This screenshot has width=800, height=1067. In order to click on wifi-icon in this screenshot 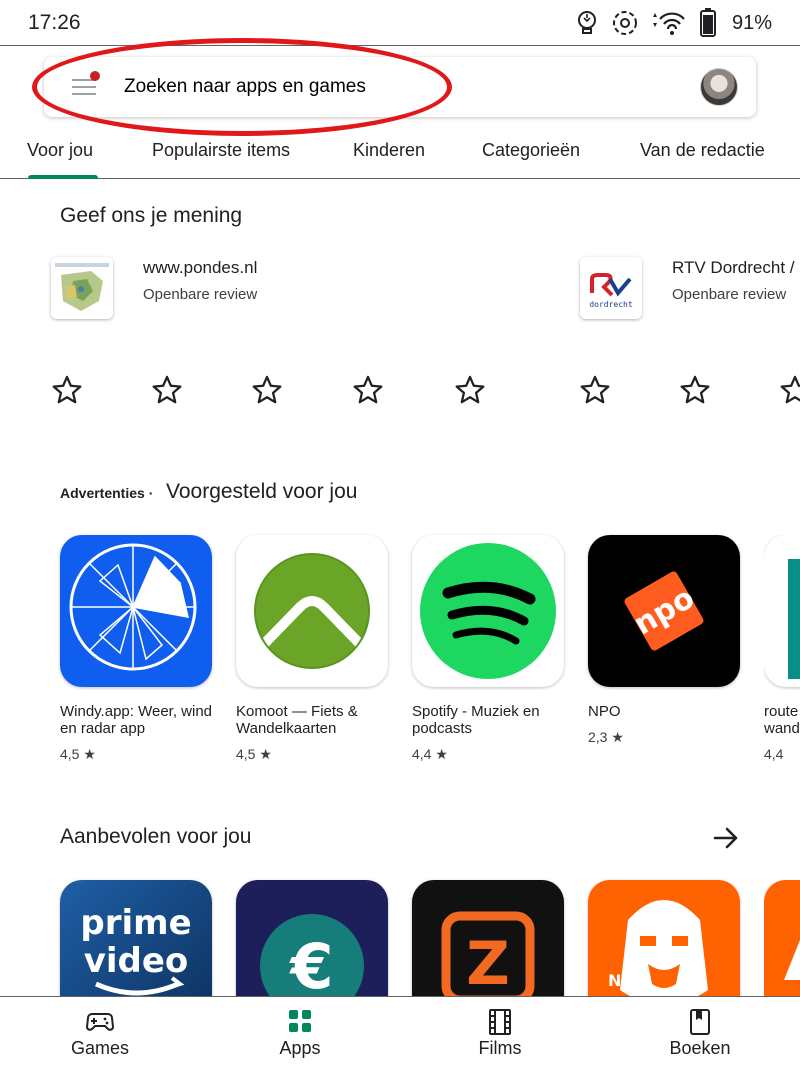, I will do `click(669, 23)`.